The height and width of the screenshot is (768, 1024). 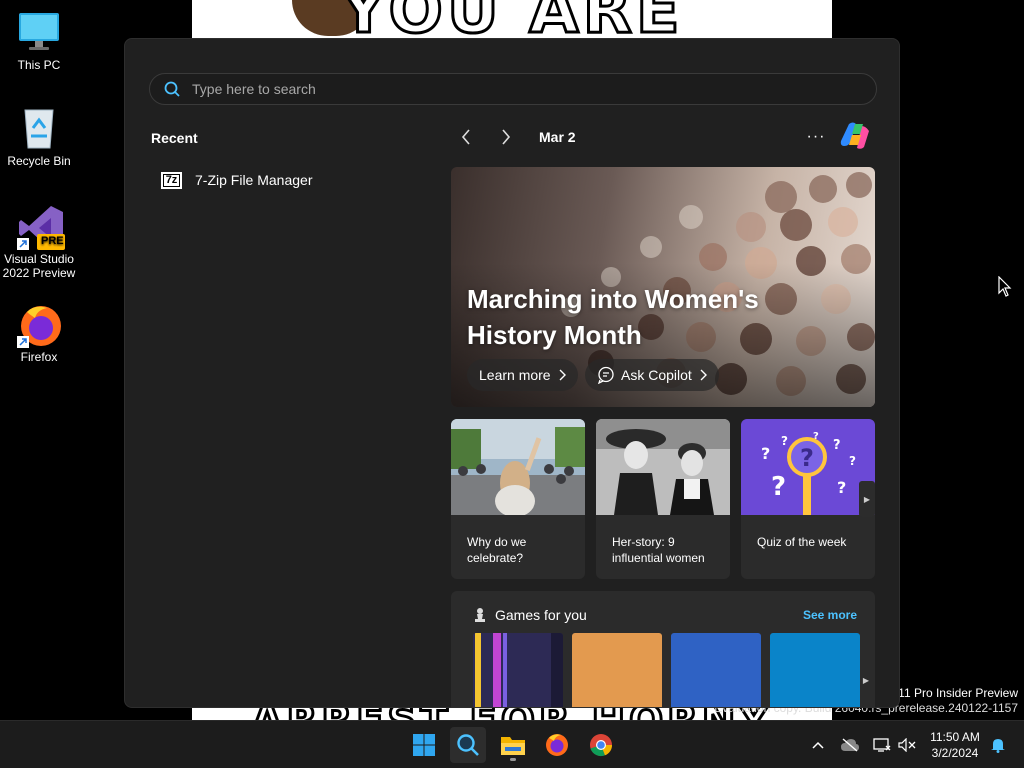 I want to click on volume-muted-icon, so click(x=907, y=745).